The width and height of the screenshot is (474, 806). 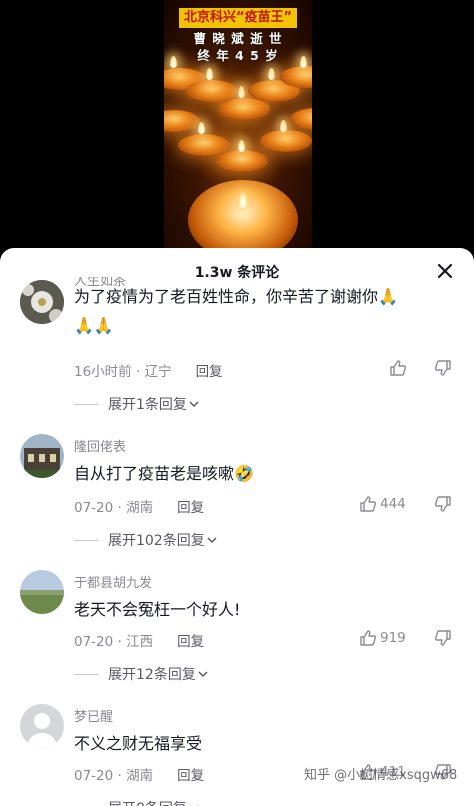 I want to click on expand-replies-label: 展开8条回复, so click(x=147, y=802).